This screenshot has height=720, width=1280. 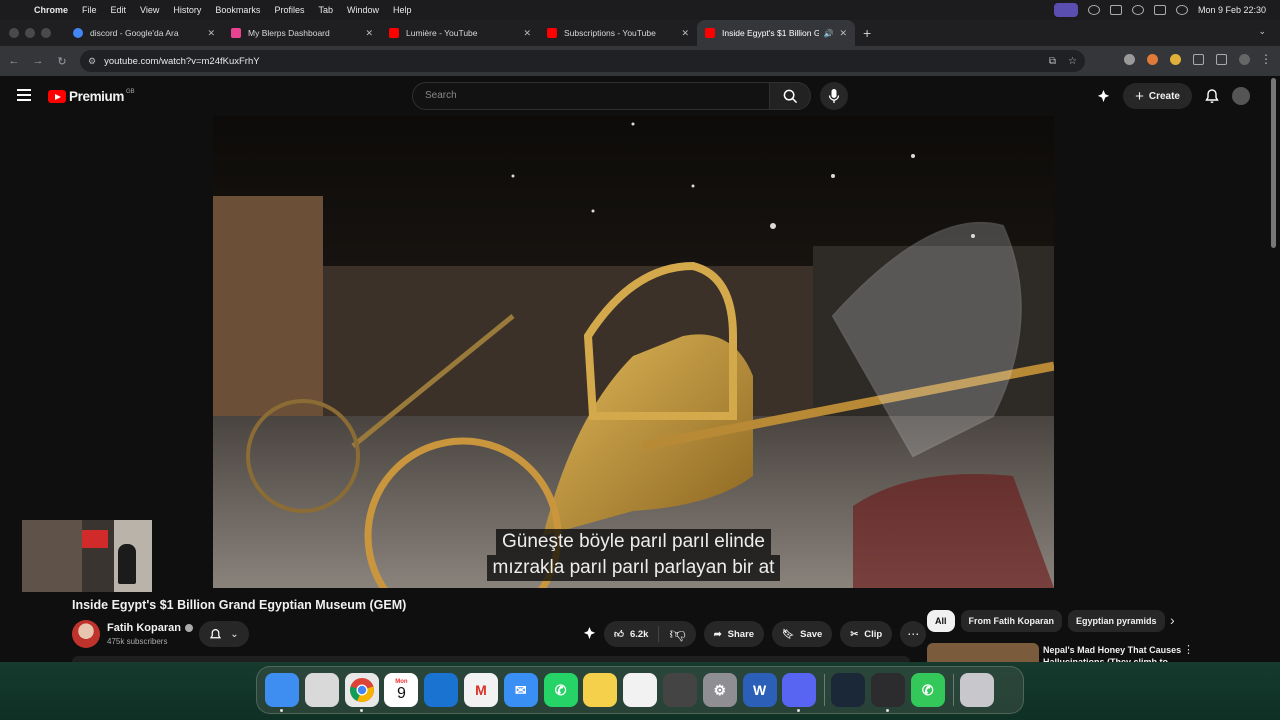 I want to click on chrome-icon, so click(x=361, y=692).